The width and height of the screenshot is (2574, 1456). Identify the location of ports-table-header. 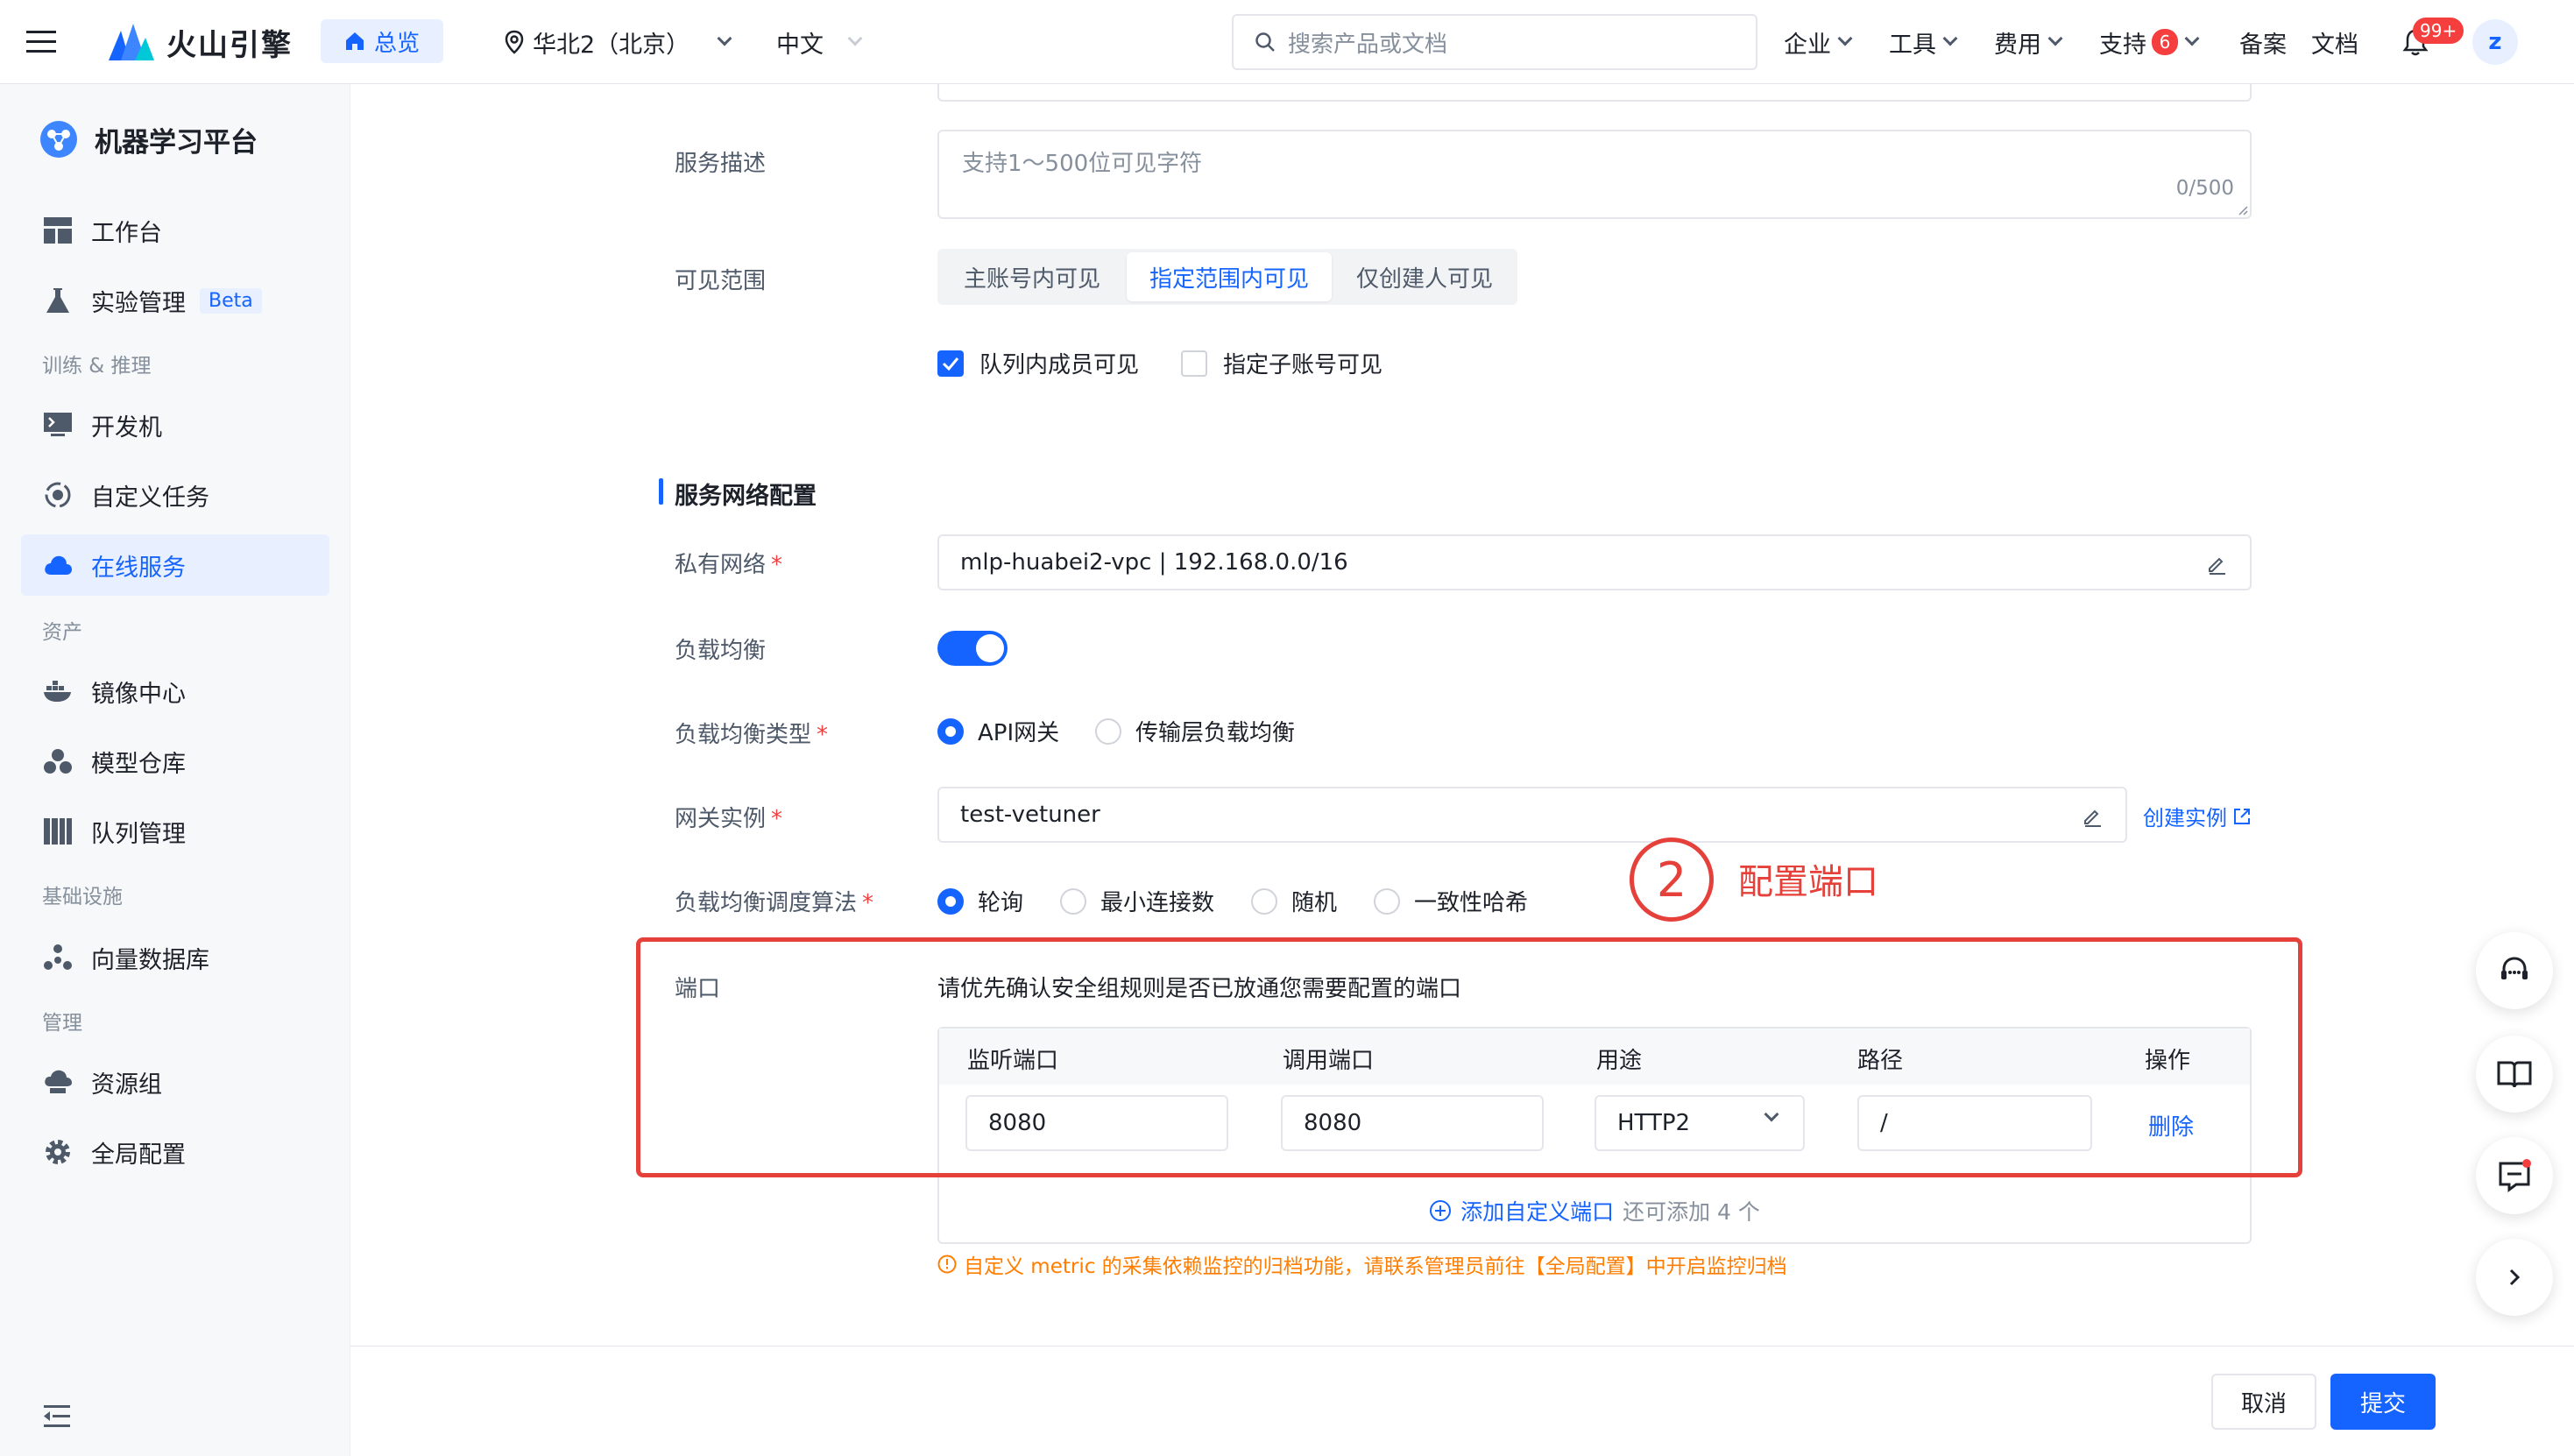
(1594, 1056).